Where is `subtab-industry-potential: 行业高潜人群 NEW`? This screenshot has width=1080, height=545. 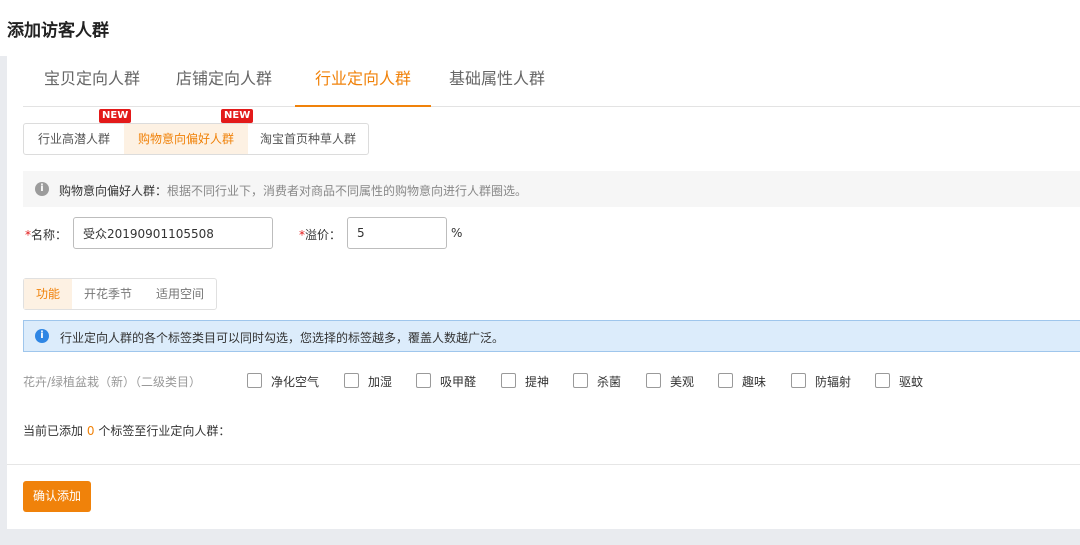
subtab-industry-potential: 行业高潜人群 NEW is located at coordinates (78, 131).